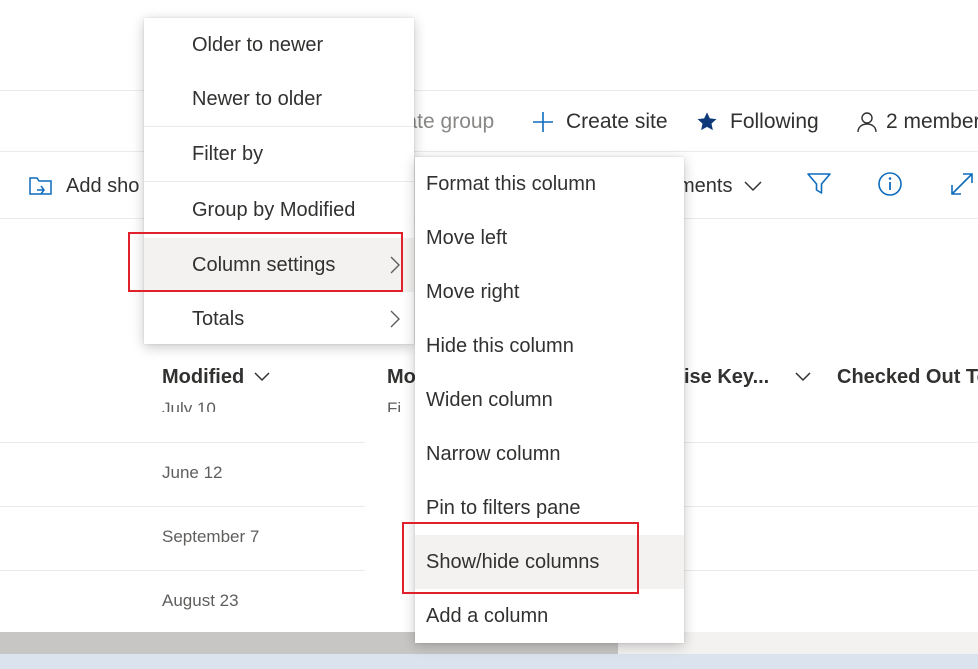 The image size is (978, 669). What do you see at coordinates (218, 318) in the screenshot?
I see `menu-item-label: Totals` at bounding box center [218, 318].